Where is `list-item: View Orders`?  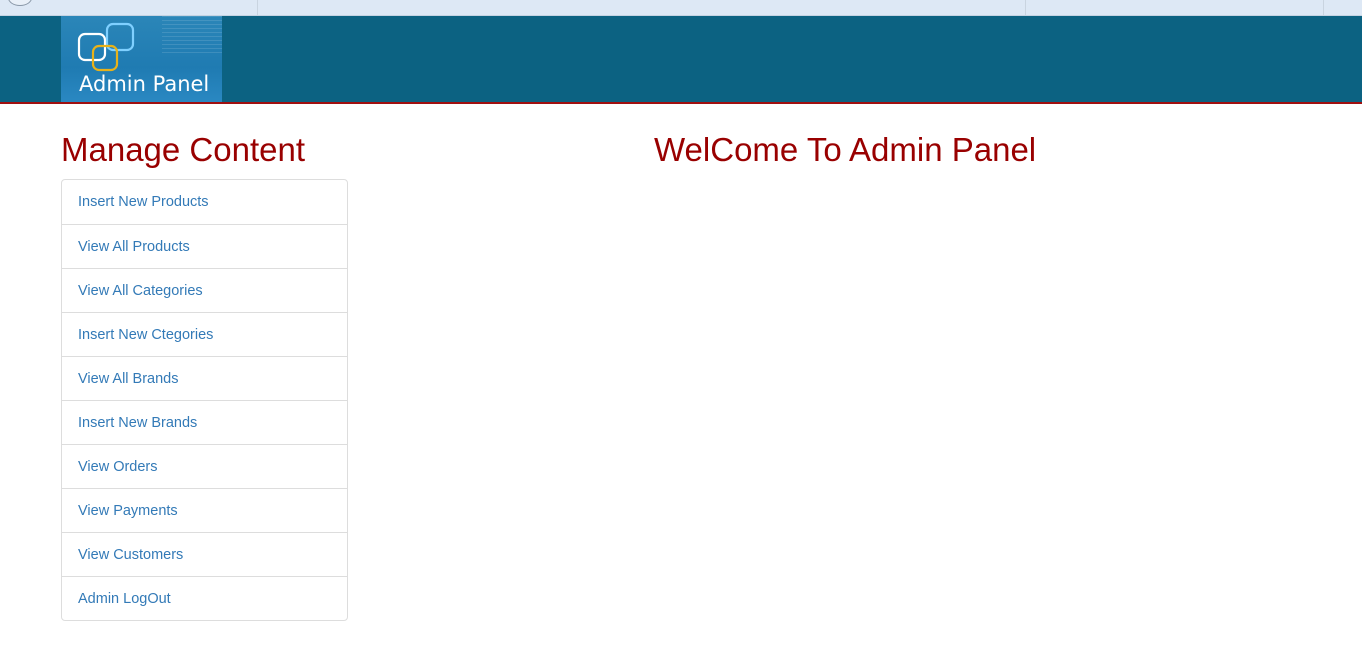 list-item: View Orders is located at coordinates (204, 466).